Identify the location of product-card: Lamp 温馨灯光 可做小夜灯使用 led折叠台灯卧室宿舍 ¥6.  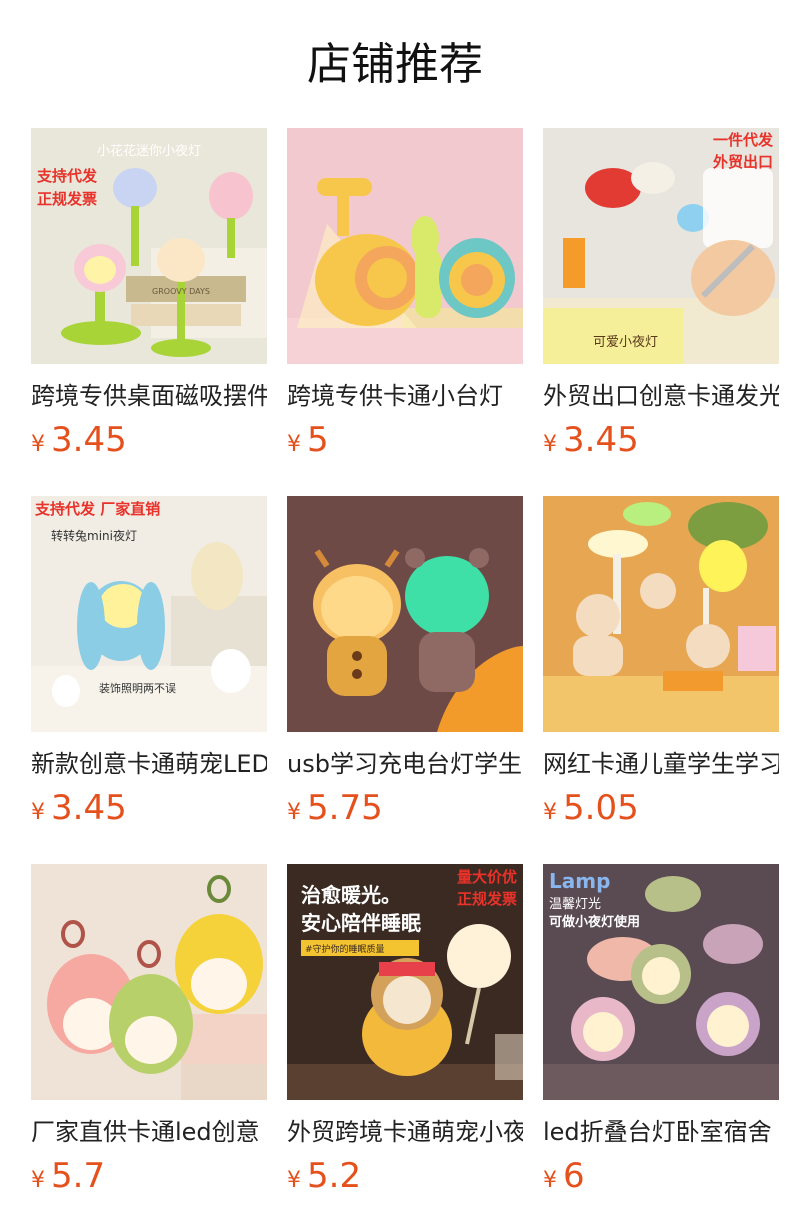
(661, 1031).